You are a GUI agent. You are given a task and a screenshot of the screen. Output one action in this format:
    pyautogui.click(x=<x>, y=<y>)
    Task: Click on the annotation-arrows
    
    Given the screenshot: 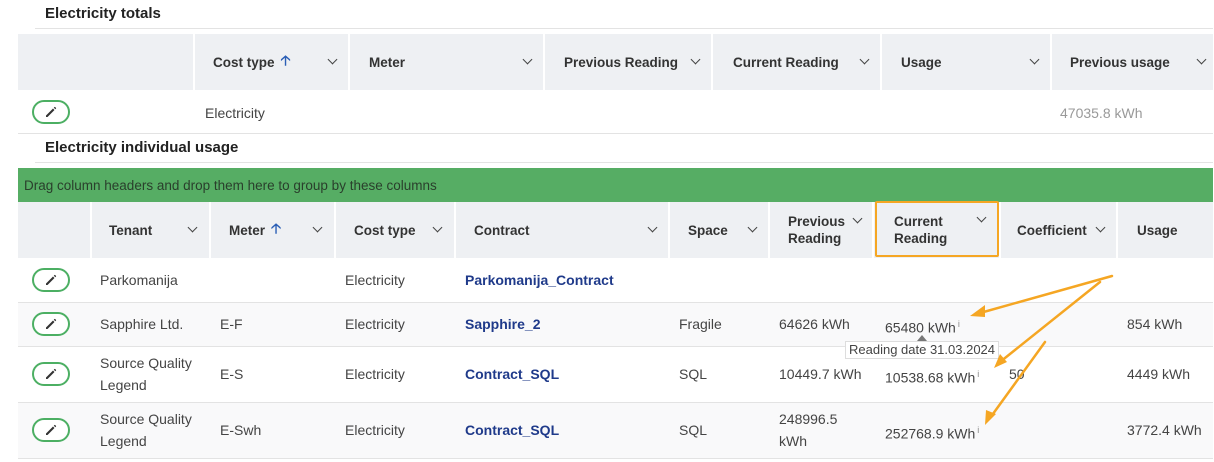 What is the action you would take?
    pyautogui.click(x=1042, y=349)
    